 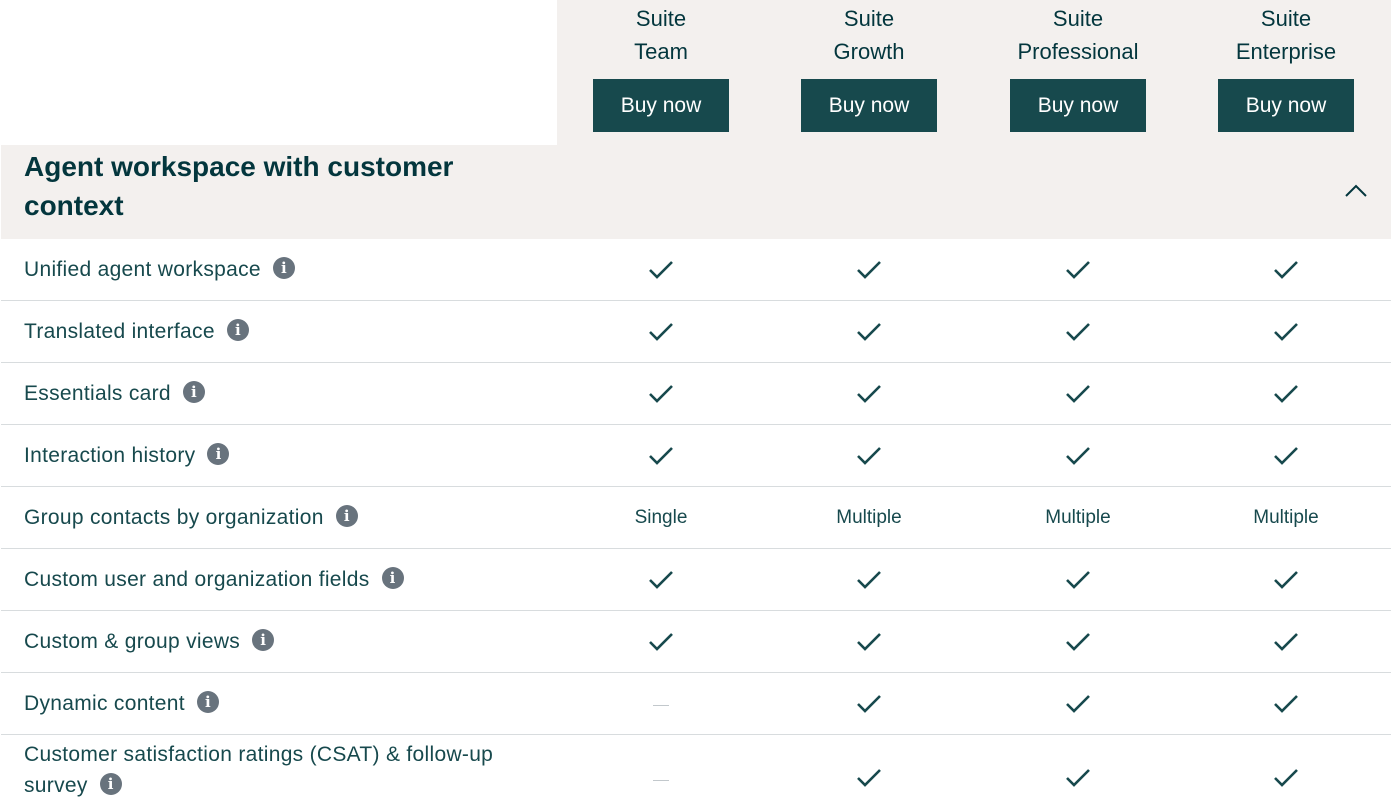 I want to click on table-row: Dynamic content i, so click(x=696, y=704).